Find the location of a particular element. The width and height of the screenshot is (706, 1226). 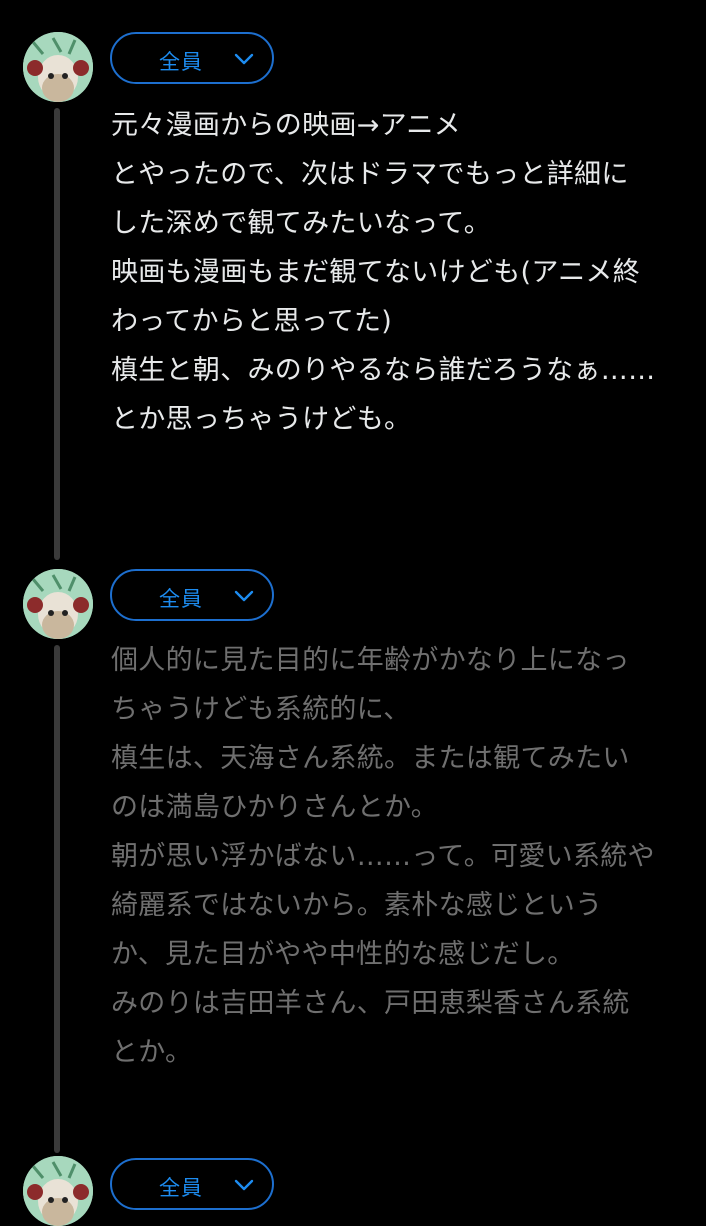

text-line: 槙生は、天海さん系統。または観てみたい is located at coordinates (370, 758).